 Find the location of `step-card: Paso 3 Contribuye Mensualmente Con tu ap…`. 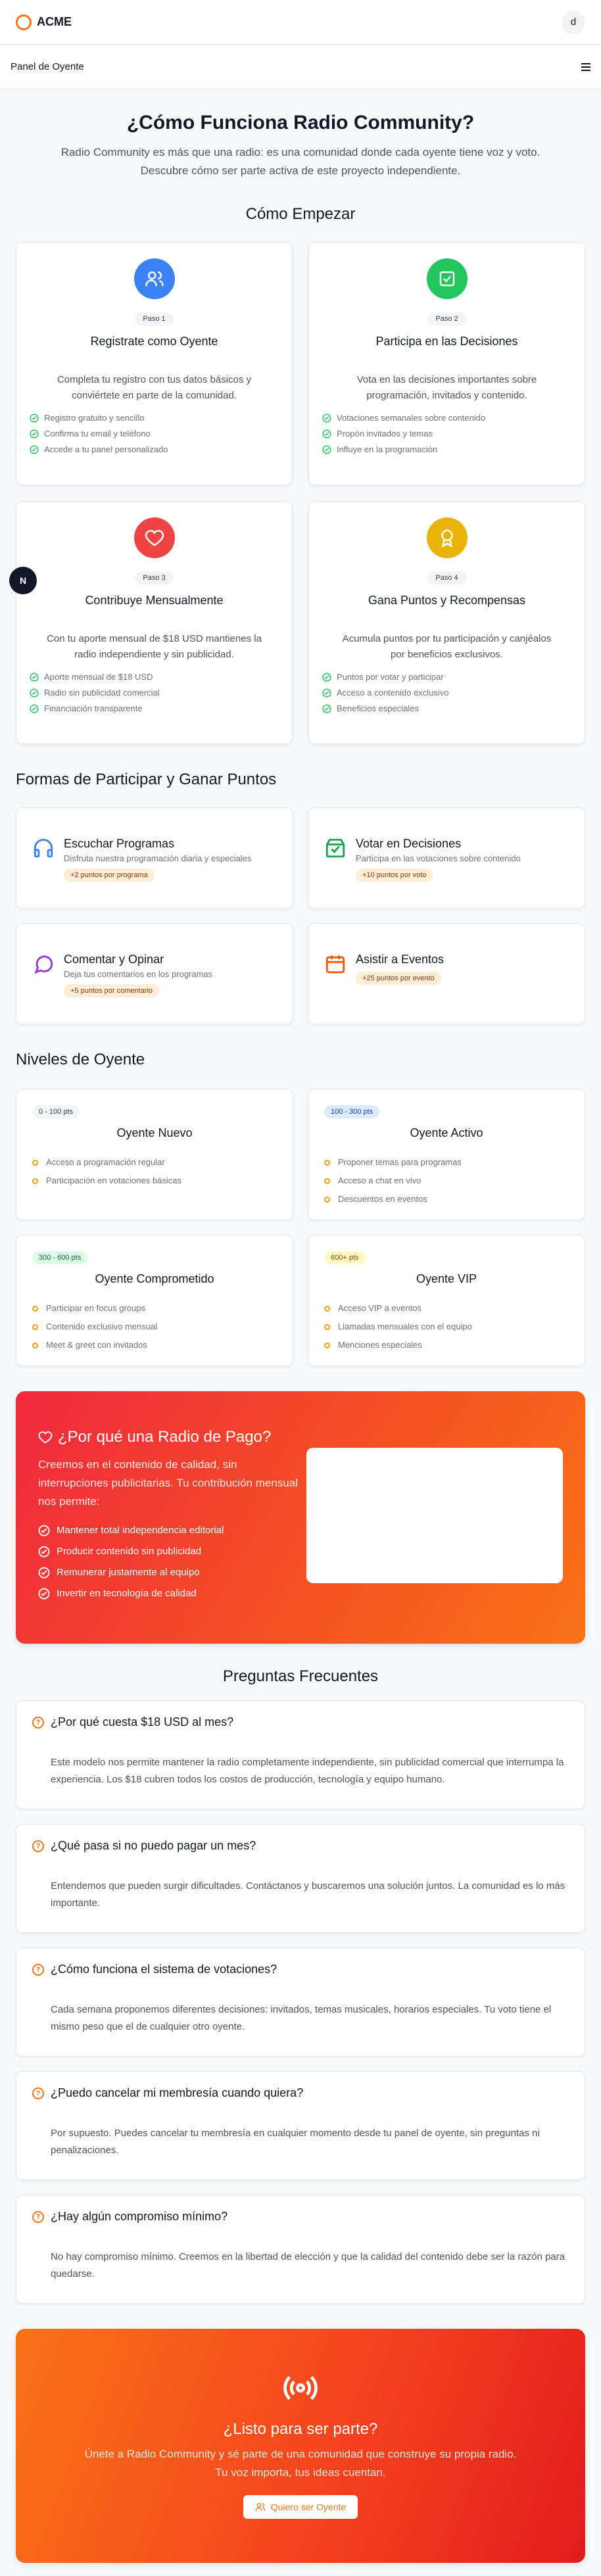

step-card: Paso 3 Contribuye Mensualmente Con tu ap… is located at coordinates (154, 623).